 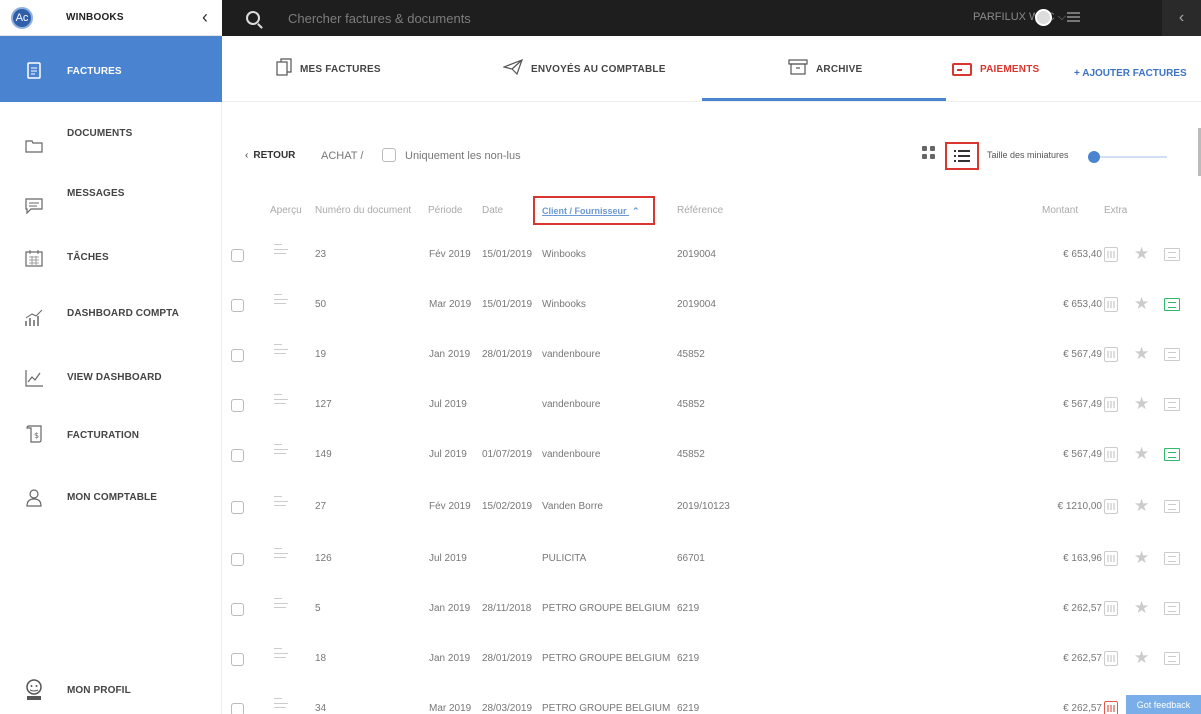 I want to click on tab-envoyes-au-comptable: ENVOYÉS AU COMPTABLE, so click(x=584, y=69).